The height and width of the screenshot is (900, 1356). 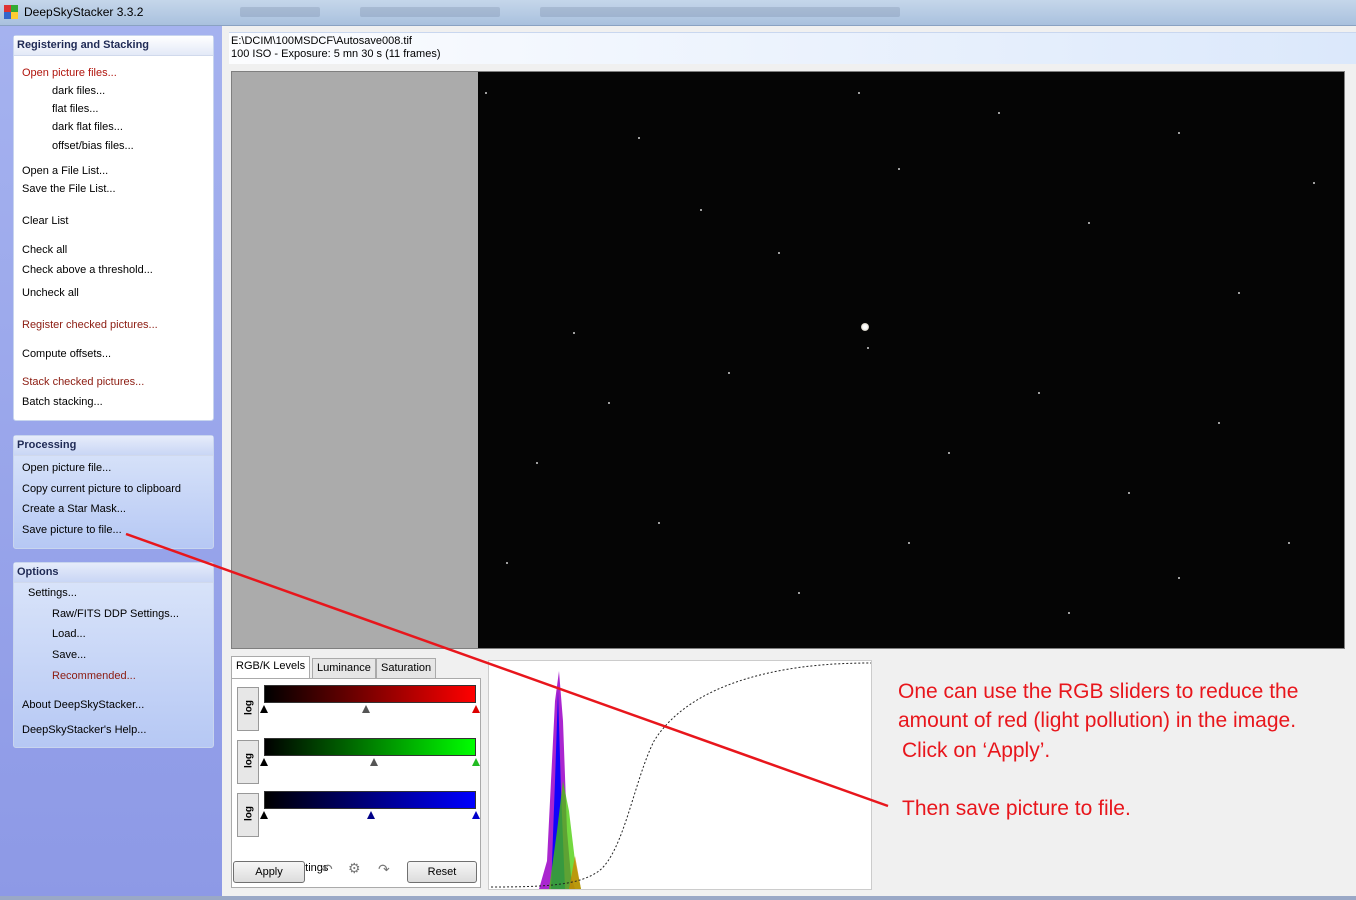 What do you see at coordinates (406, 668) in the screenshot?
I see `tab-saturation: Saturation` at bounding box center [406, 668].